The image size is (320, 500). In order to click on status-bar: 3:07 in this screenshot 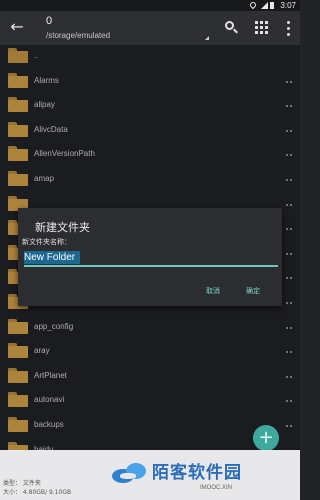, I will do `click(150, 5)`.